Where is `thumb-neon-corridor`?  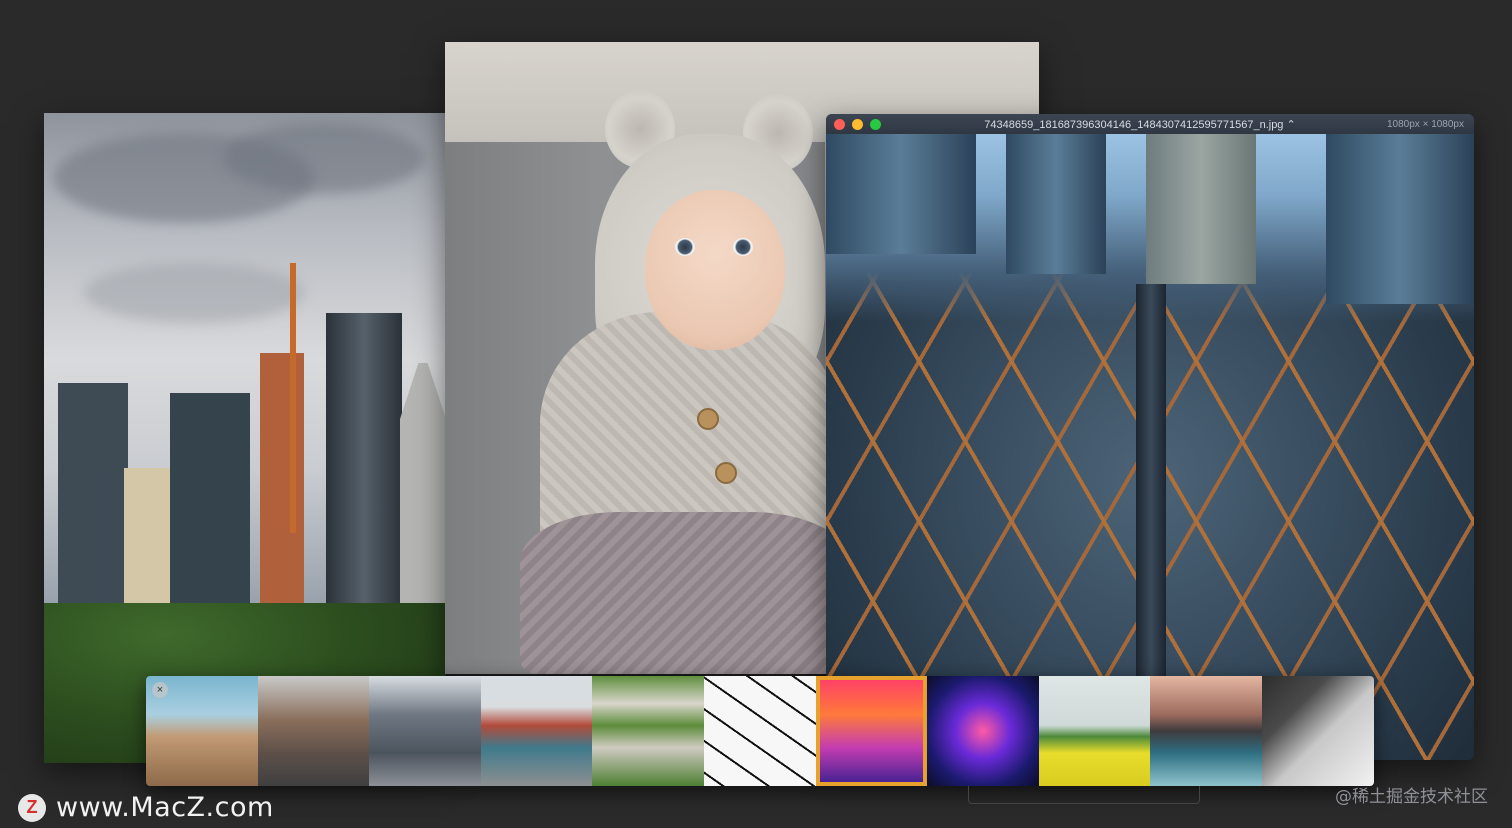 thumb-neon-corridor is located at coordinates (871, 731).